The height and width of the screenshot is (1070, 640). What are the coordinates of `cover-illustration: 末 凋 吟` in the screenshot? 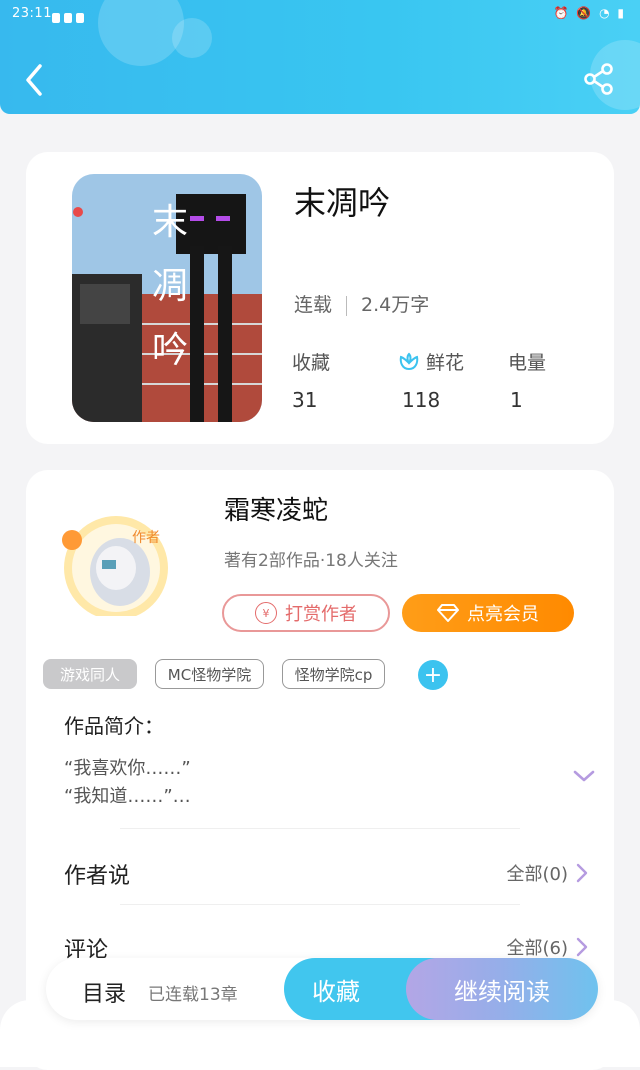 It's located at (167, 298).